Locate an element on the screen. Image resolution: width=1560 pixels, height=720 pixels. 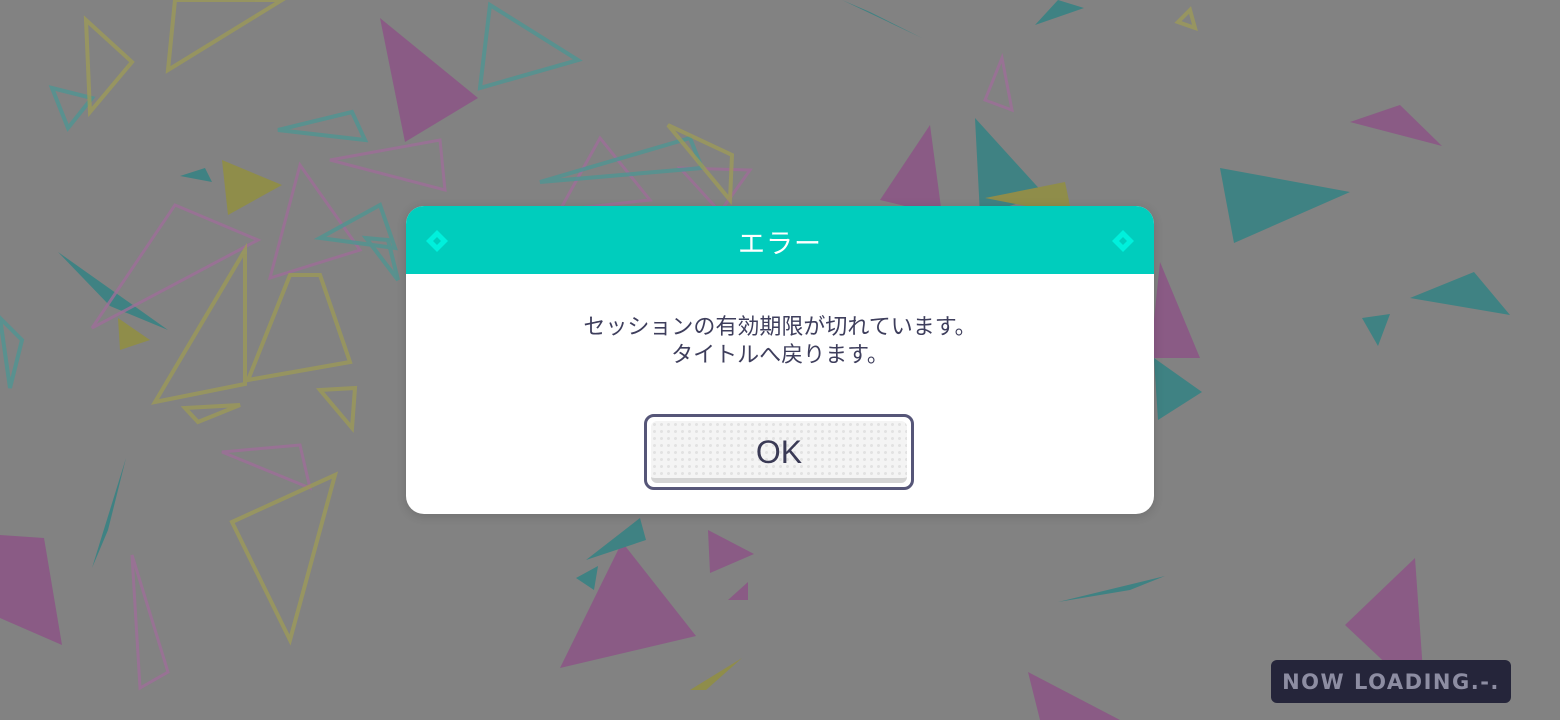
dialog-title: エラー is located at coordinates (780, 244).